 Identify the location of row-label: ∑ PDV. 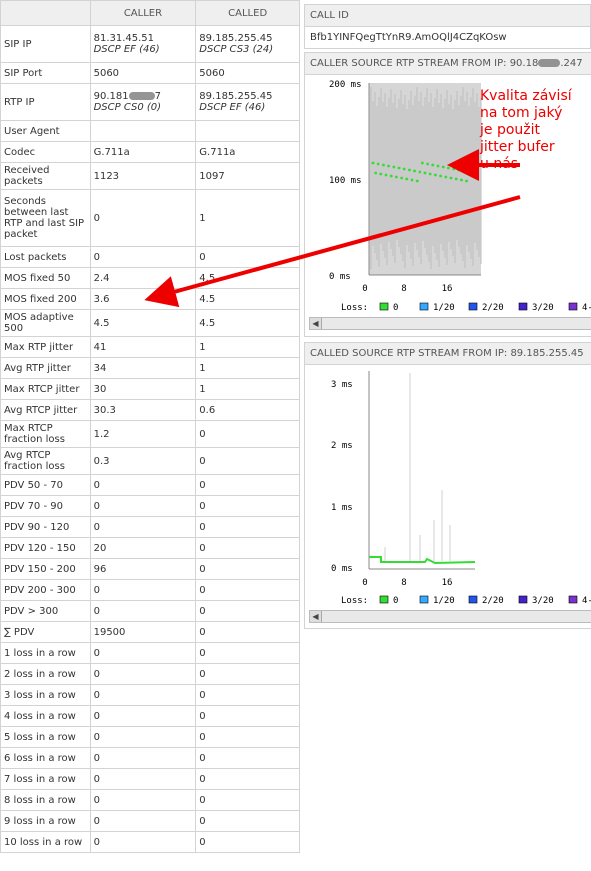
(45, 632).